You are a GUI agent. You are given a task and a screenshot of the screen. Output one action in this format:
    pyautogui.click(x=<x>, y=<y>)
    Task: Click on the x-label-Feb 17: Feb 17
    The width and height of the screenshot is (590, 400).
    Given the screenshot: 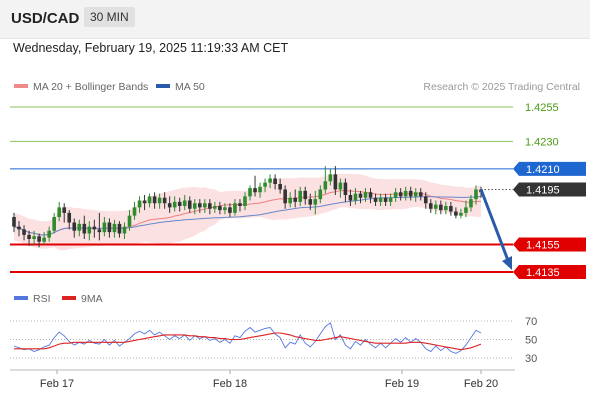 What is the action you would take?
    pyautogui.click(x=57, y=384)
    